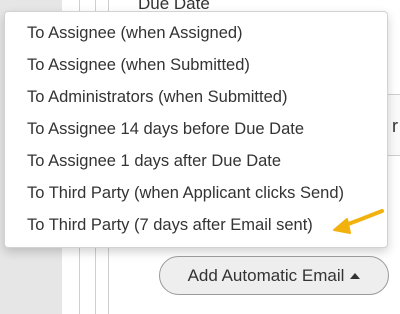 The width and height of the screenshot is (400, 314). What do you see at coordinates (196, 97) in the screenshot?
I see `menu-item-administrators-when-submitted: To Administrators (when Submitted)` at bounding box center [196, 97].